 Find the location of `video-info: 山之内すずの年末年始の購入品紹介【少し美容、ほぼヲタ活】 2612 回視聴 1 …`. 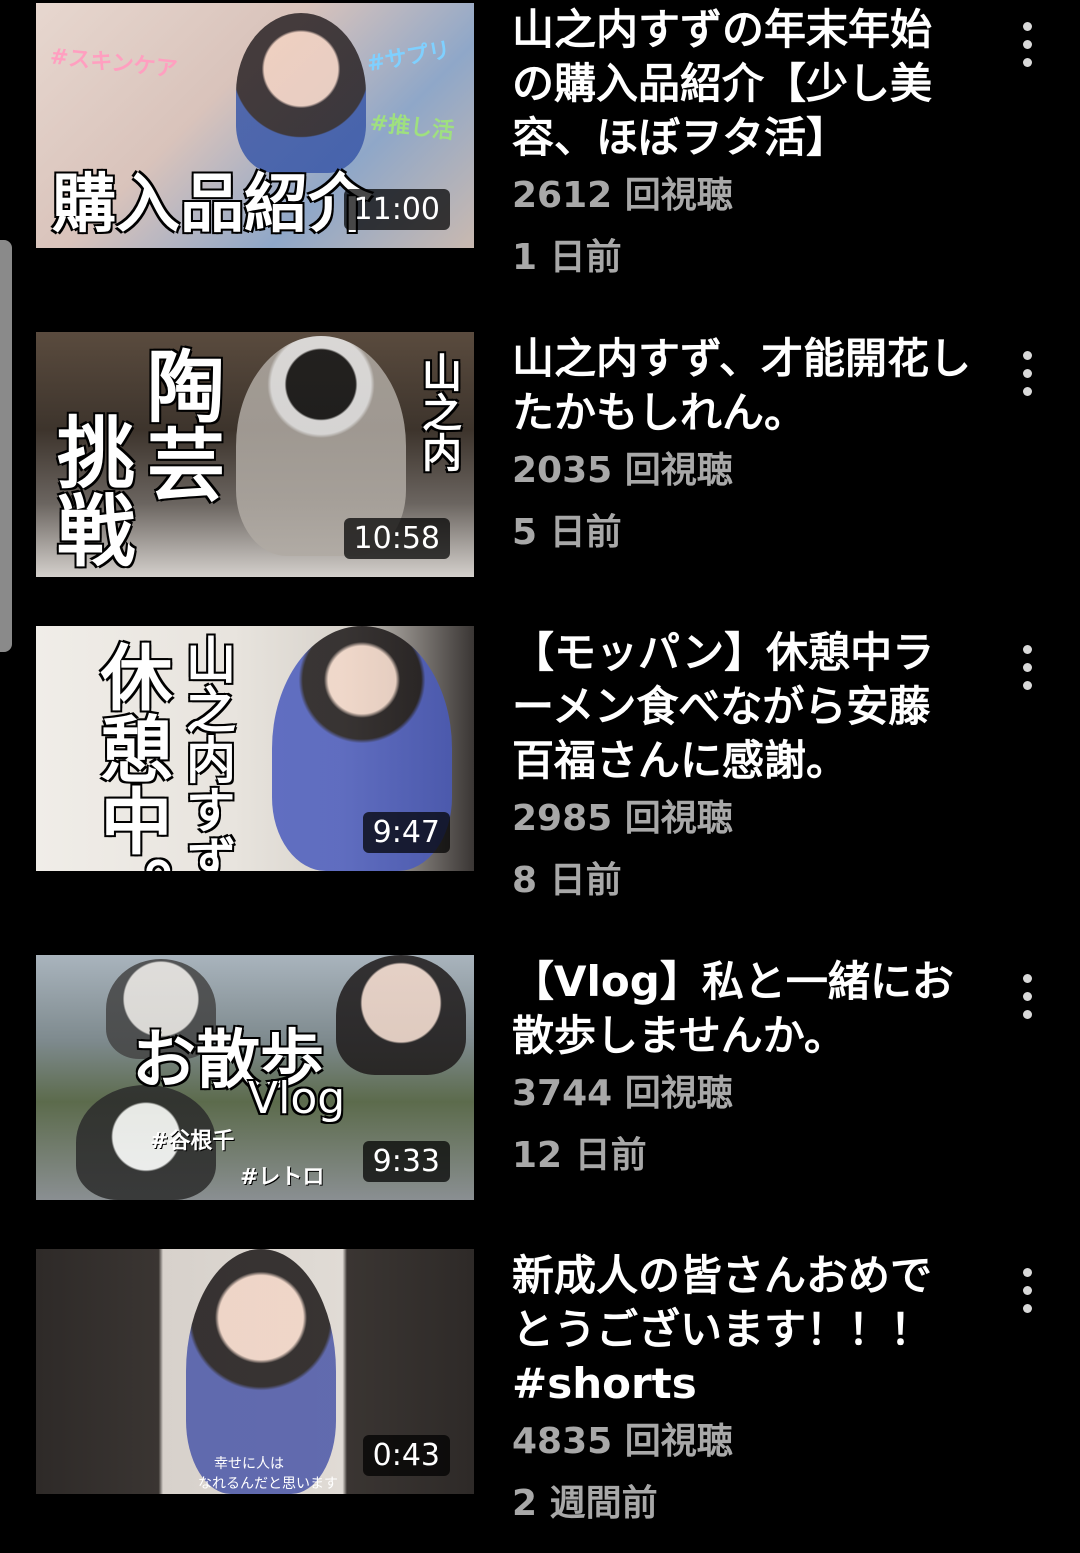

video-info: 山之内すずの年末年始の購入品紹介【少し美容、ほぼヲタ活】 2612 回視聴 1 … is located at coordinates (742, 146).